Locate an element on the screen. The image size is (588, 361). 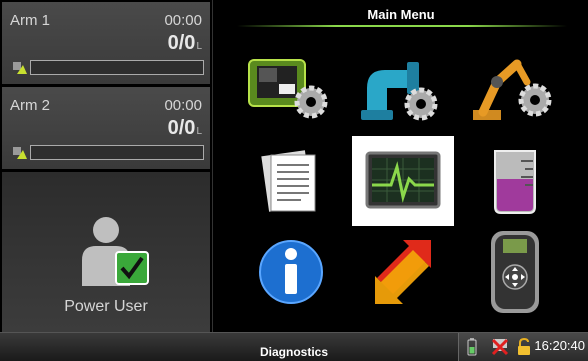
menu-piping-settings-button is located at coordinates (403, 90).